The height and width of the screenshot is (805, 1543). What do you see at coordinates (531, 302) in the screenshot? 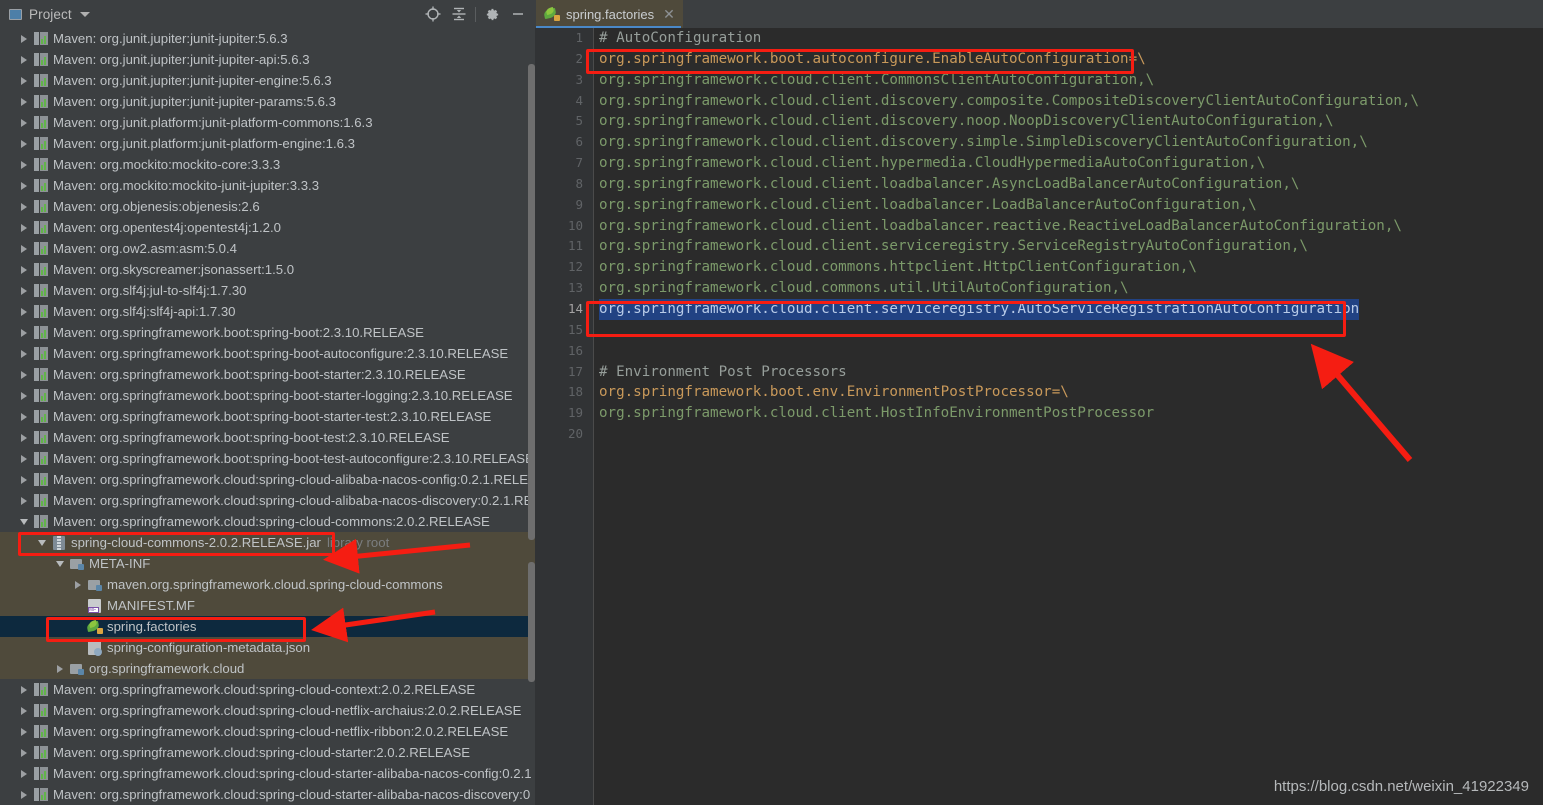
I see `sidebar-scrollbar-upper` at bounding box center [531, 302].